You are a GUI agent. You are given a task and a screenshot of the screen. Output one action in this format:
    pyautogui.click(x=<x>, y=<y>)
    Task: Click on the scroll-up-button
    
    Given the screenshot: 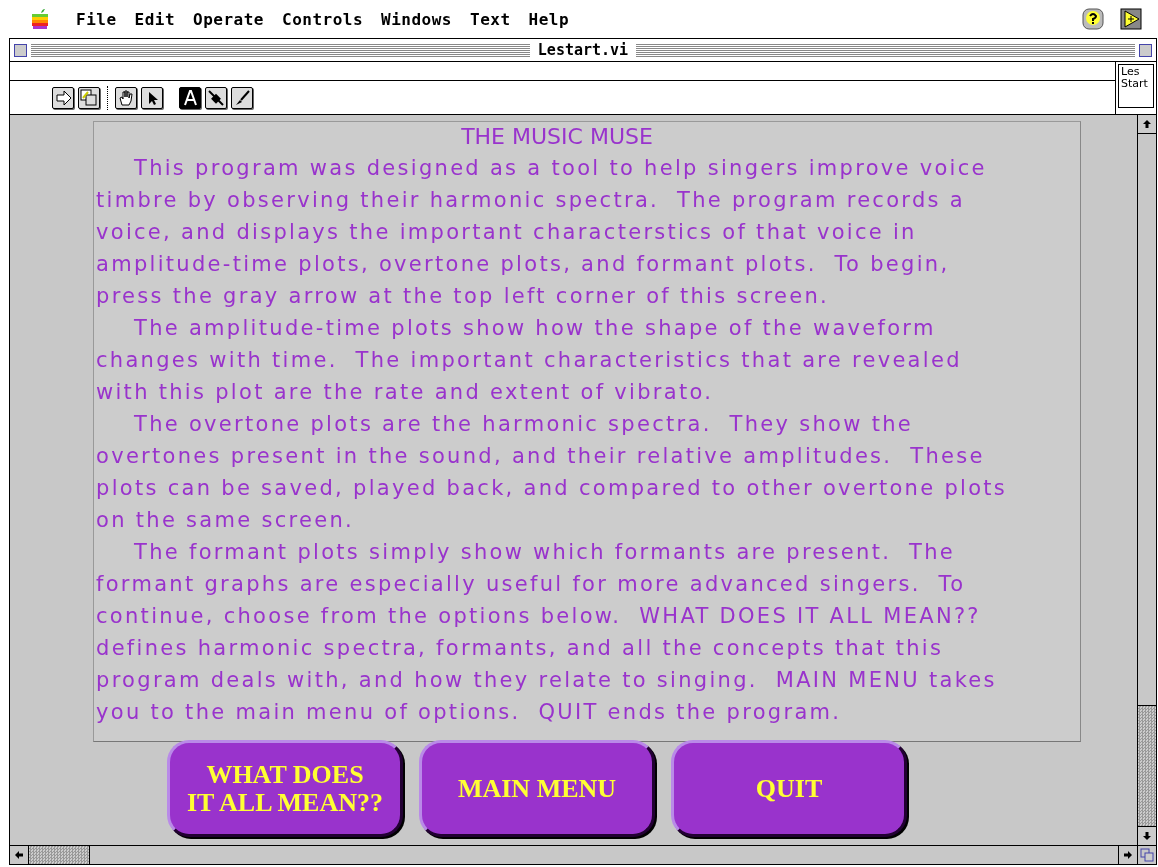 What is the action you would take?
    pyautogui.click(x=1147, y=124)
    